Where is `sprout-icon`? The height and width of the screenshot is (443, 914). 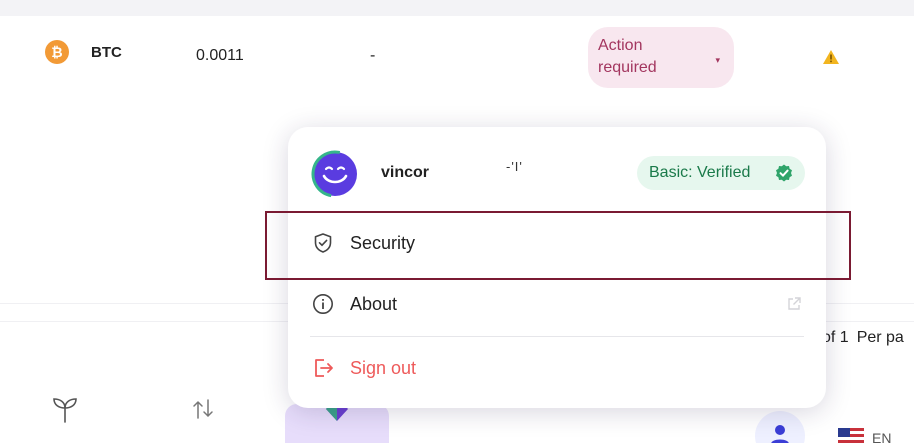
sprout-icon is located at coordinates (65, 409).